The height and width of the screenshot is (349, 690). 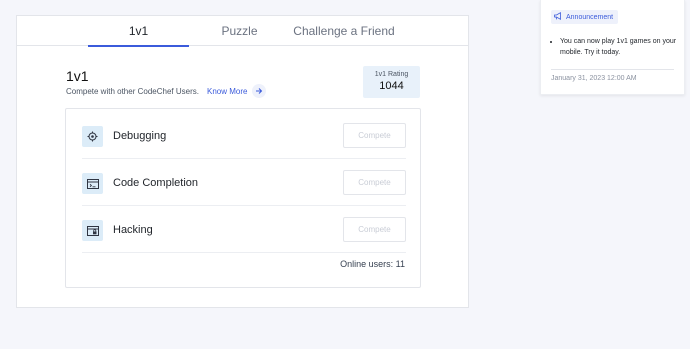 I want to click on know-more-label: Know More, so click(x=227, y=91).